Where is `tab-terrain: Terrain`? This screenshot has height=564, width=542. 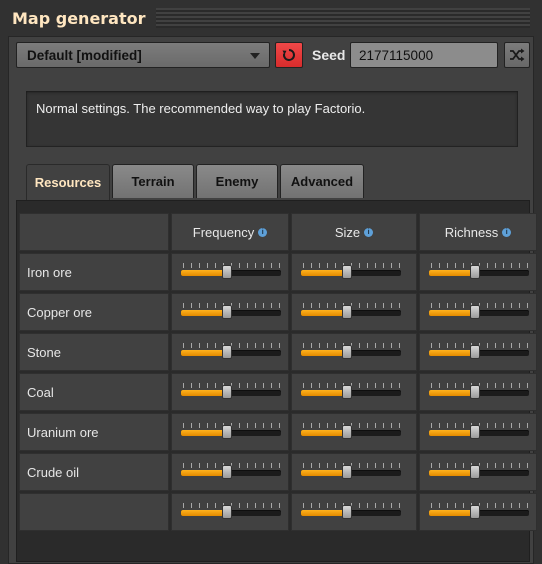
tab-terrain: Terrain is located at coordinates (153, 181).